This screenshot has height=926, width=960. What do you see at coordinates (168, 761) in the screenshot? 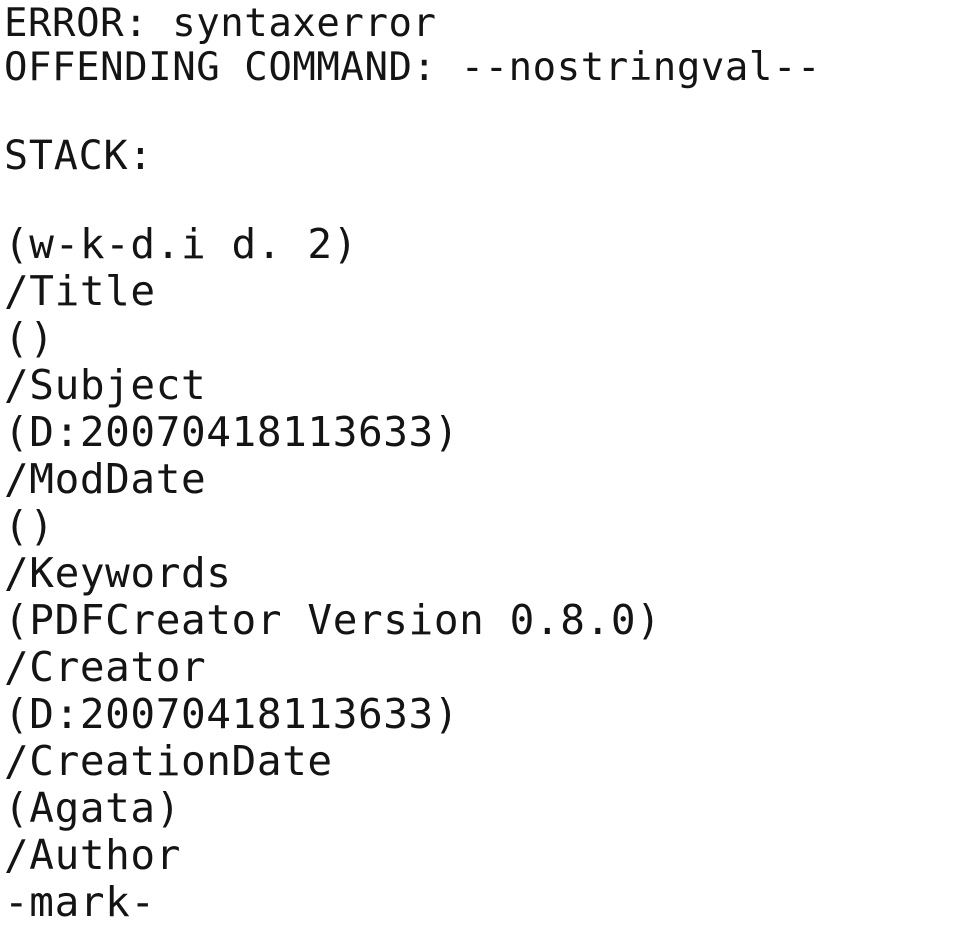
I see `stack-entry: /CreationDate` at bounding box center [168, 761].